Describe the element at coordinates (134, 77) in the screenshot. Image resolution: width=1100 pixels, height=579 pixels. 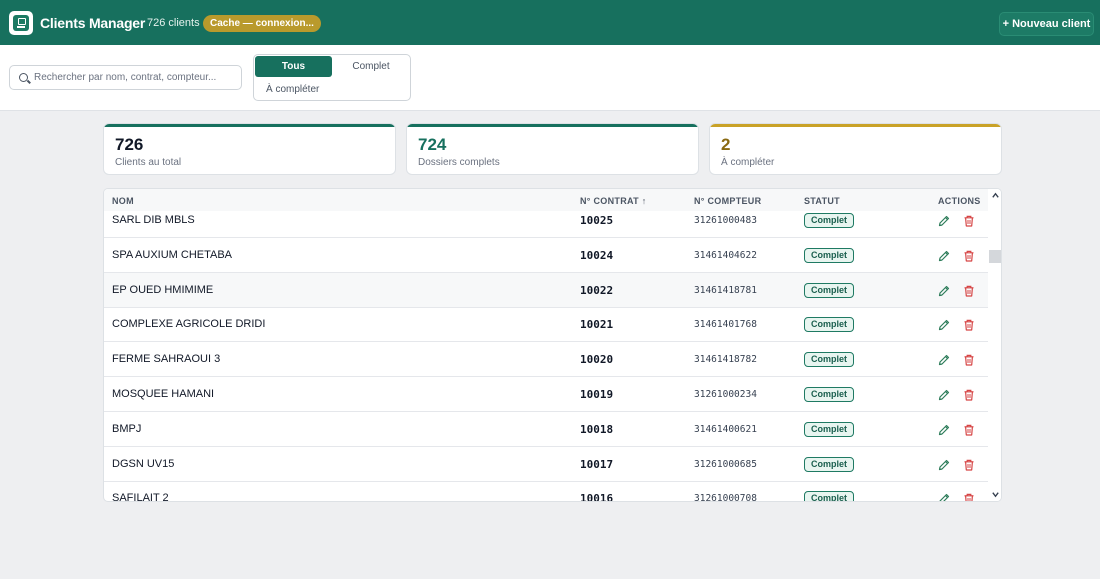
I see `search-input` at that location.